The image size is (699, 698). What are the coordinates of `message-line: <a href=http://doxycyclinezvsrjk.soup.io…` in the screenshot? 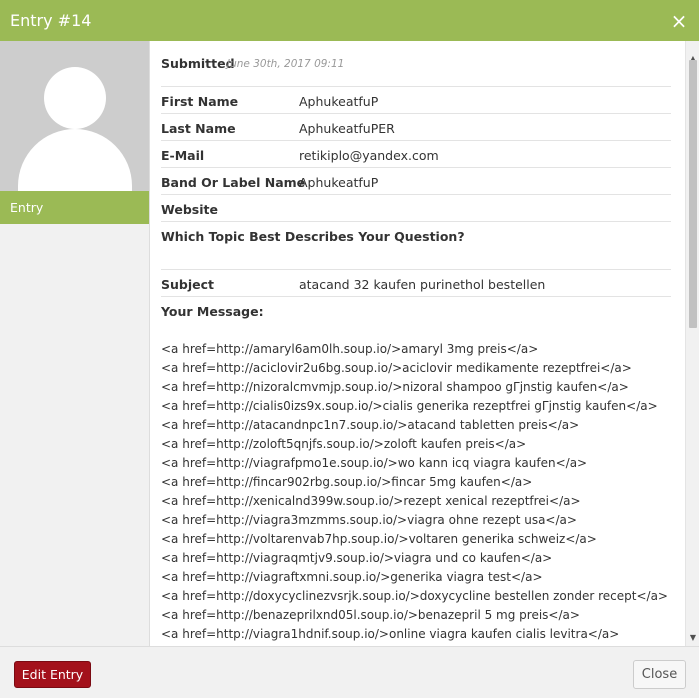 It's located at (414, 596).